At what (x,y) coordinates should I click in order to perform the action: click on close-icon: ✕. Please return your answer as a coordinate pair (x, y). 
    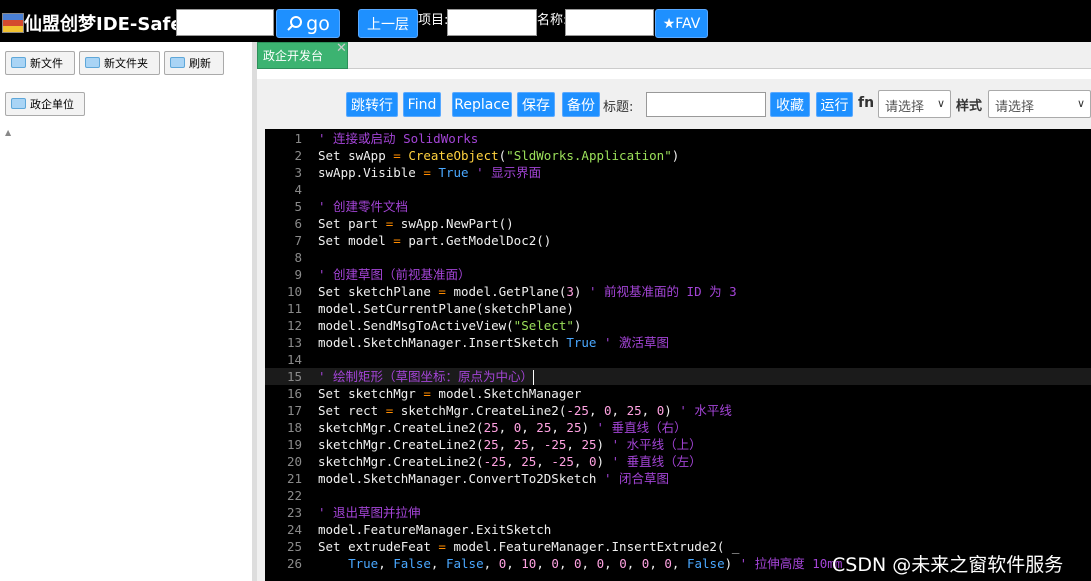
    Looking at the image, I should click on (341, 48).